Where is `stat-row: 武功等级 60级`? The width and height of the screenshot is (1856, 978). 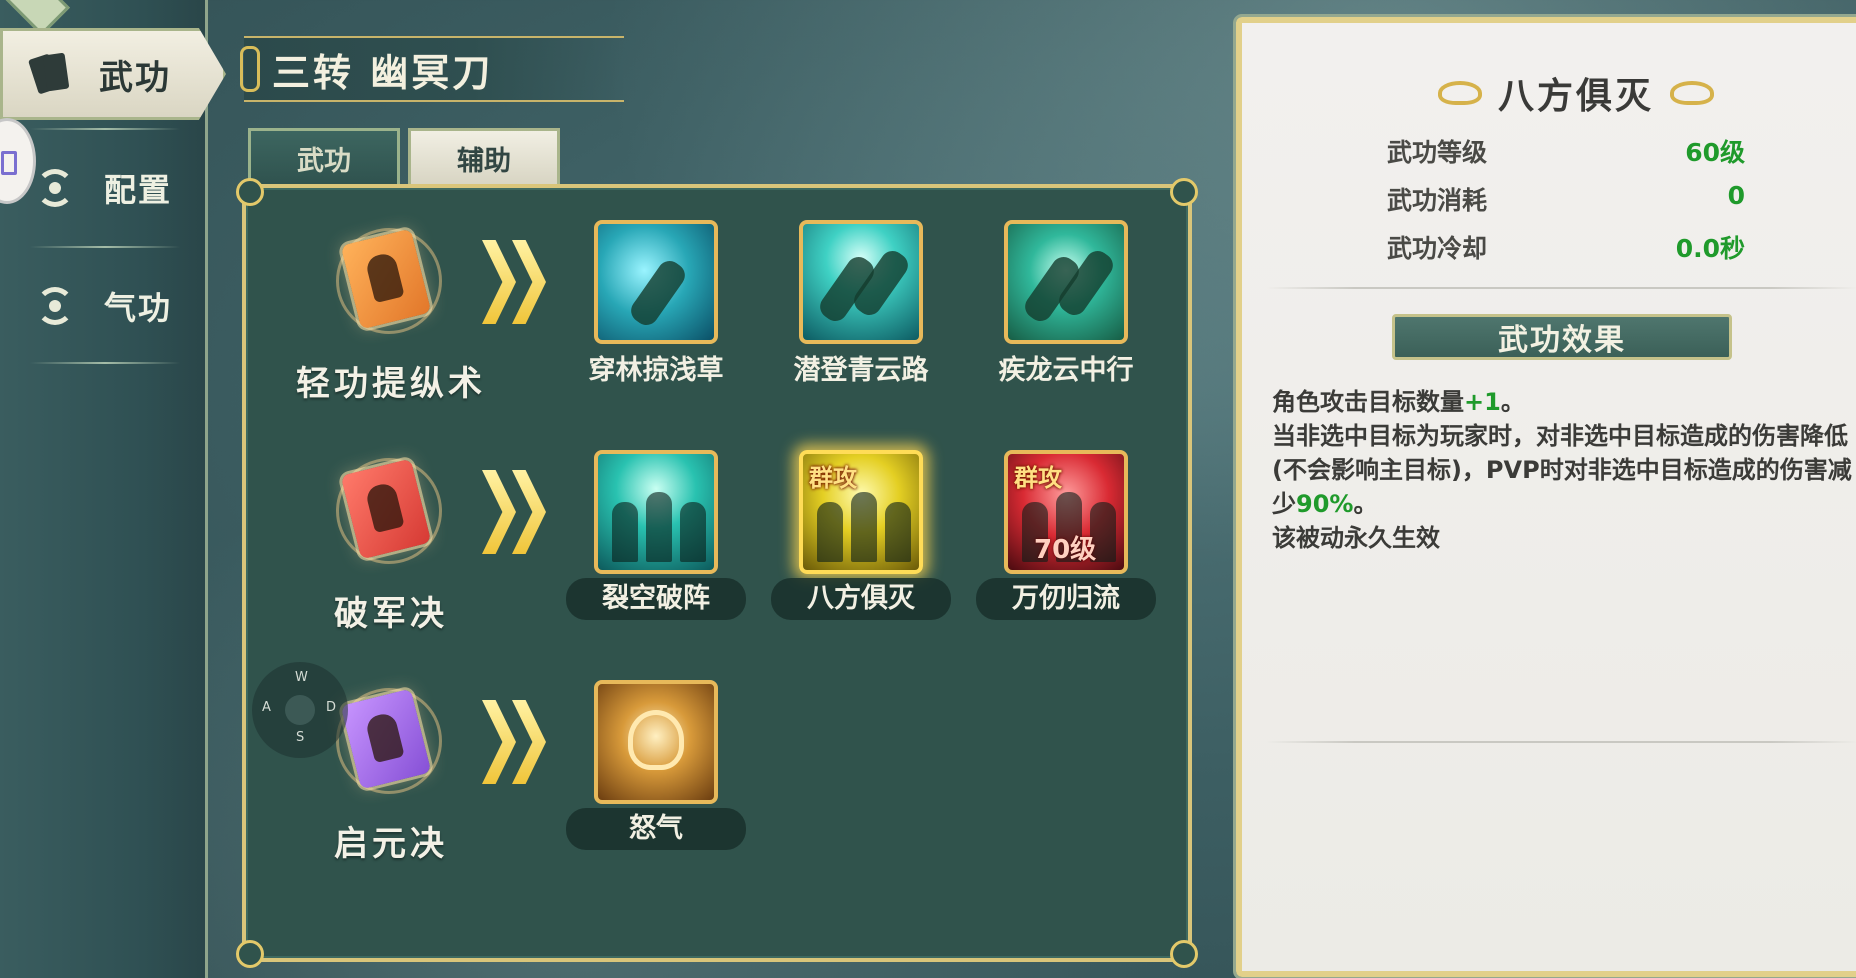
stat-row: 武功等级 60级 is located at coordinates (1566, 151).